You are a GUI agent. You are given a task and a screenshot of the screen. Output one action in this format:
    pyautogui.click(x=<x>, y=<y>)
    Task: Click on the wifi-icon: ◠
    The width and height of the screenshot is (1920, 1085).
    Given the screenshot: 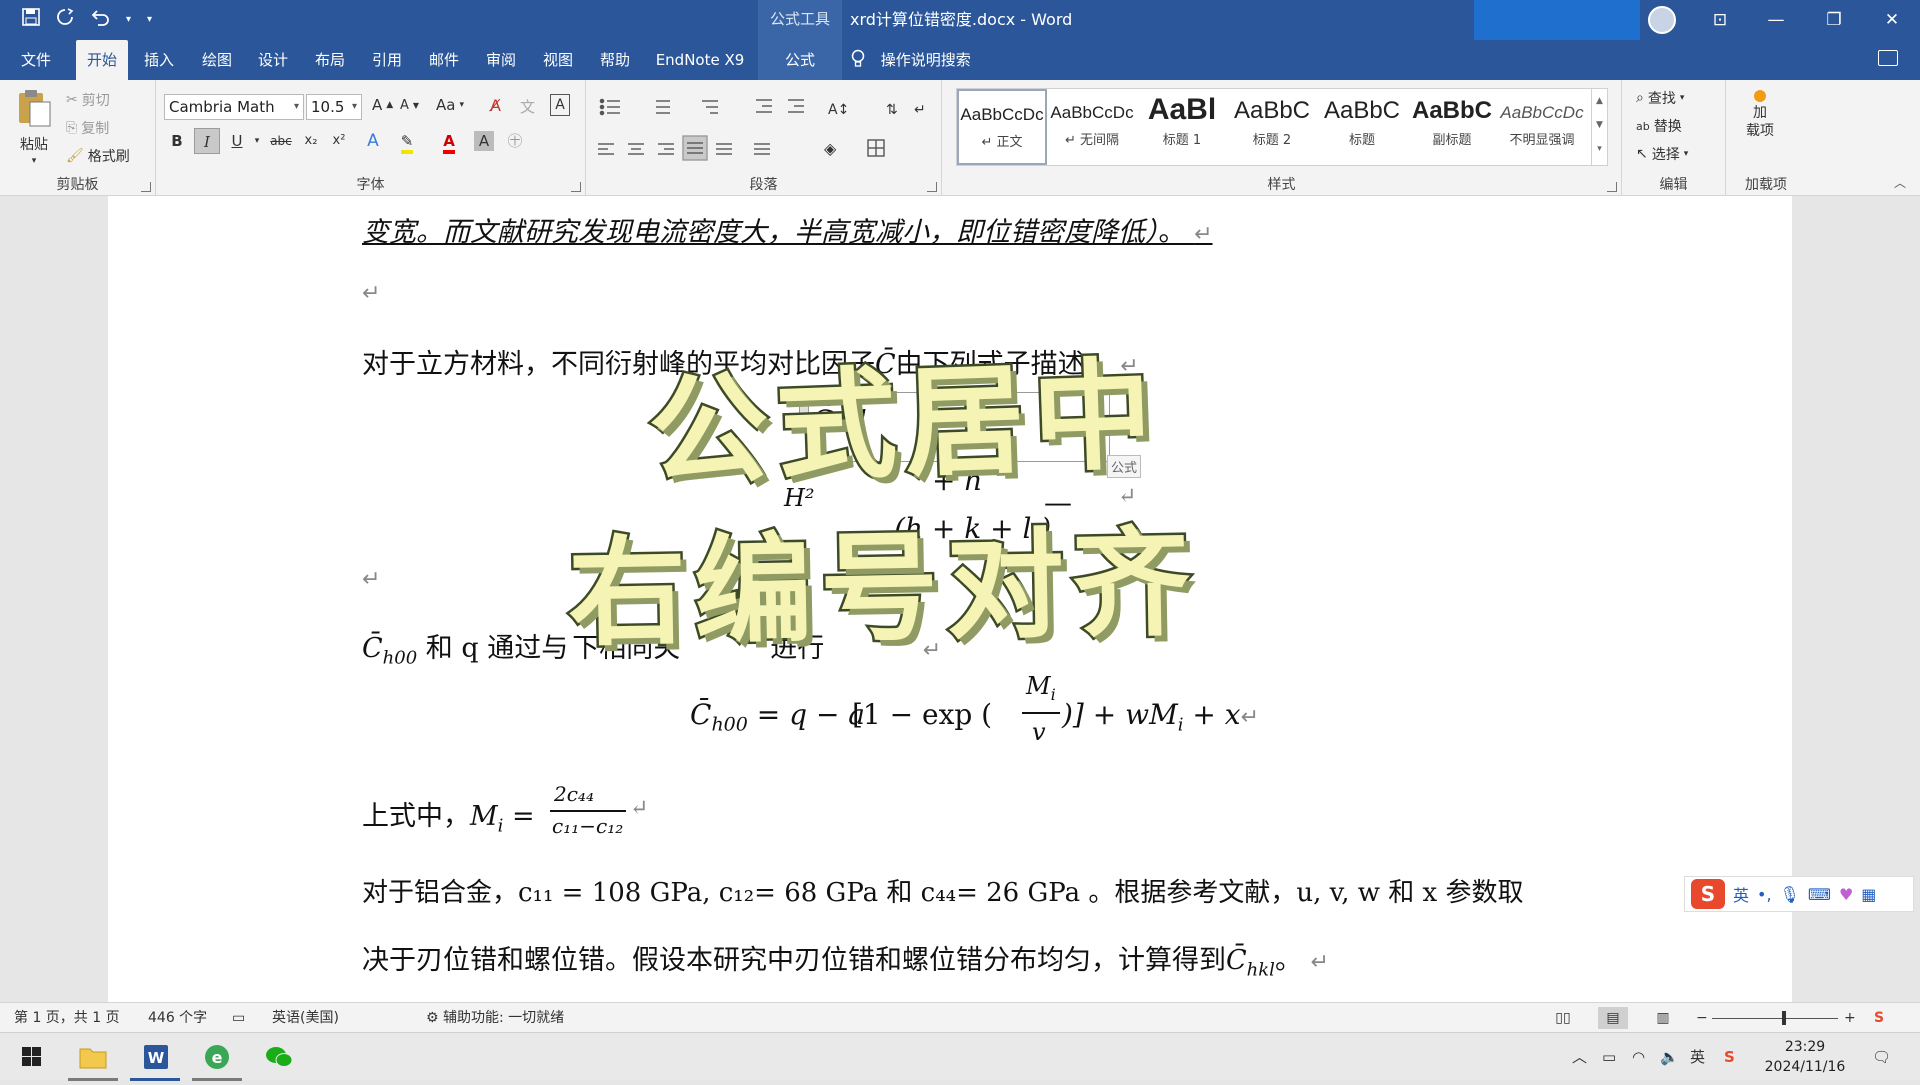 What is the action you would take?
    pyautogui.click(x=1638, y=1057)
    